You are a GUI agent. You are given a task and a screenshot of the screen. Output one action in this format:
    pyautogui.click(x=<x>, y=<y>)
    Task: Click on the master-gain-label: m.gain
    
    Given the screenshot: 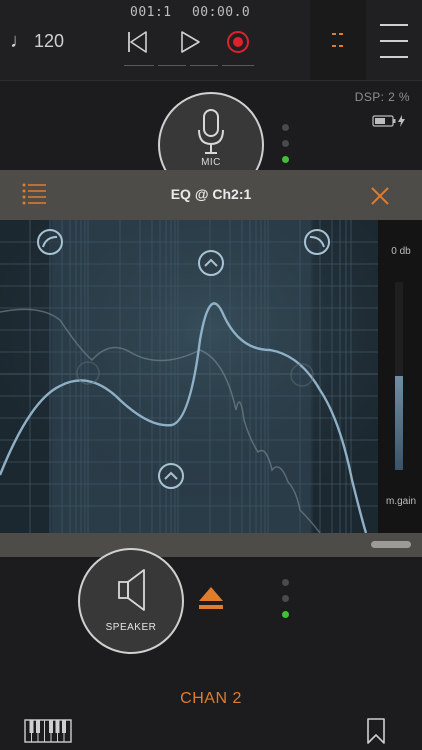 What is the action you would take?
    pyautogui.click(x=400, y=501)
    